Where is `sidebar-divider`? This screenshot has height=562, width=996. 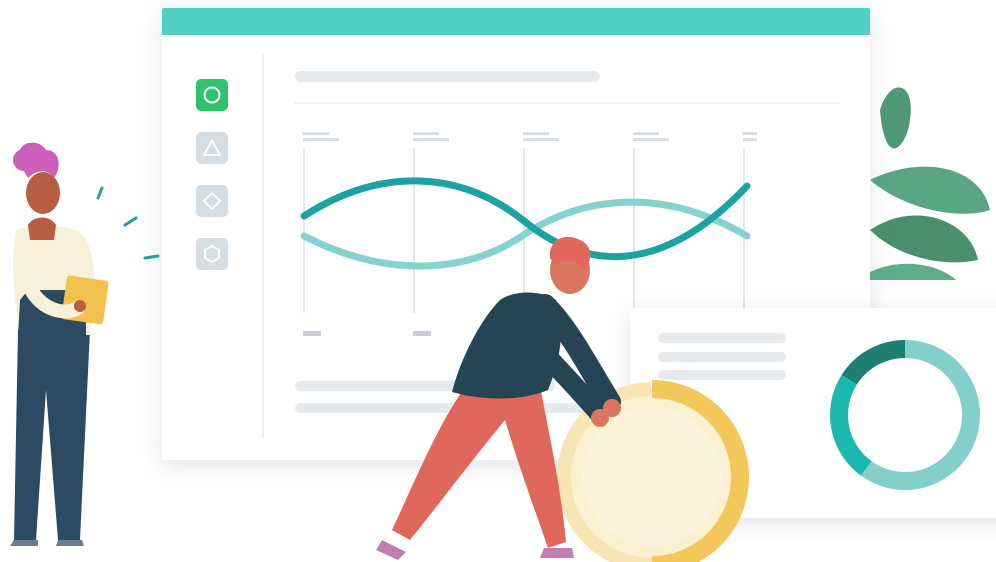
sidebar-divider is located at coordinates (263, 245).